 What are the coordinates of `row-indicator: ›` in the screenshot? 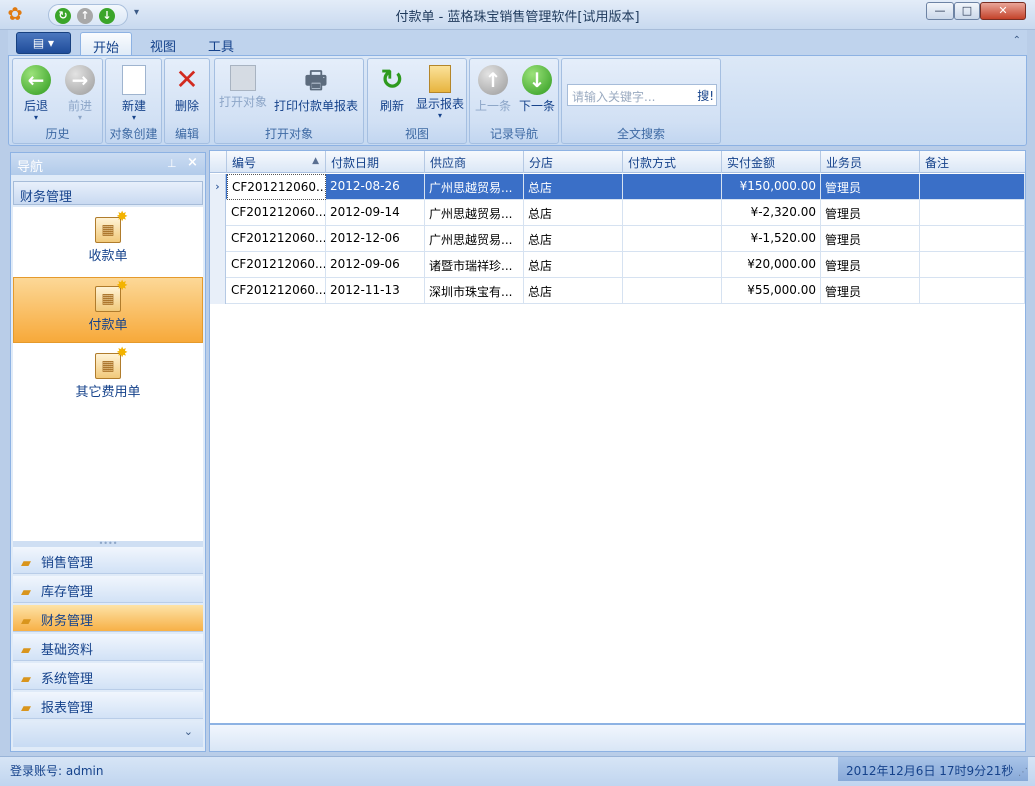 It's located at (218, 187).